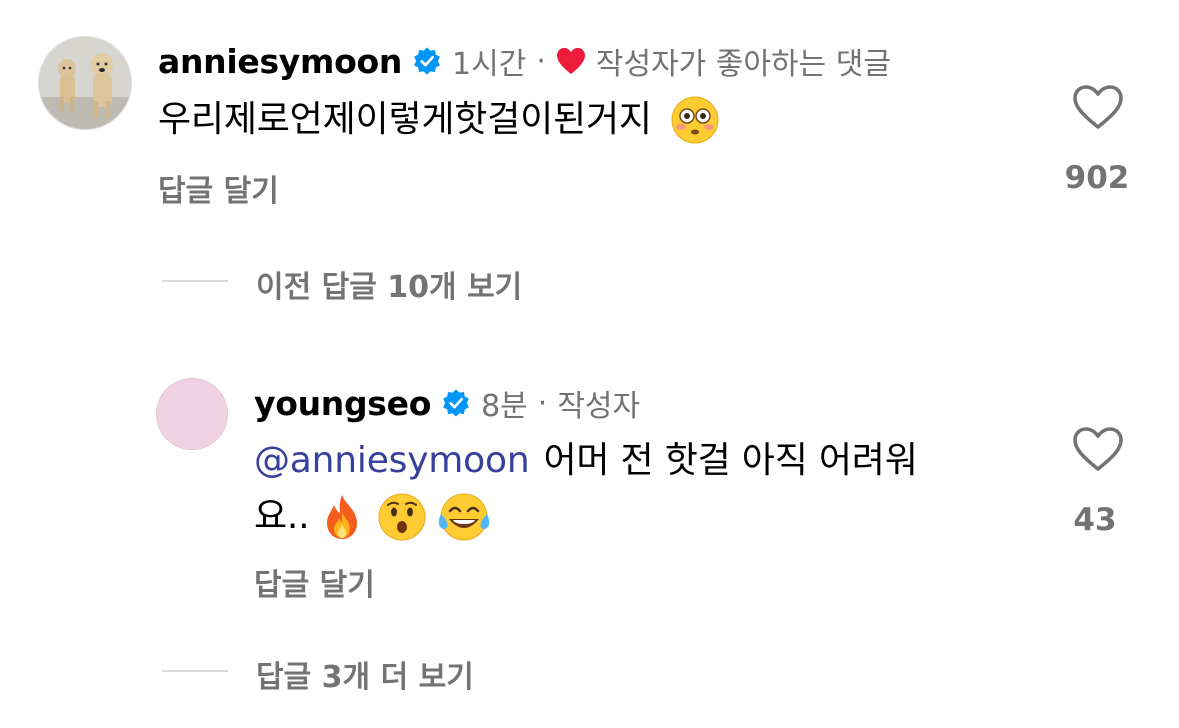 Image resolution: width=1179 pixels, height=728 pixels. I want to click on view-more-replies-button: 답글 3개 더 보기, so click(365, 674).